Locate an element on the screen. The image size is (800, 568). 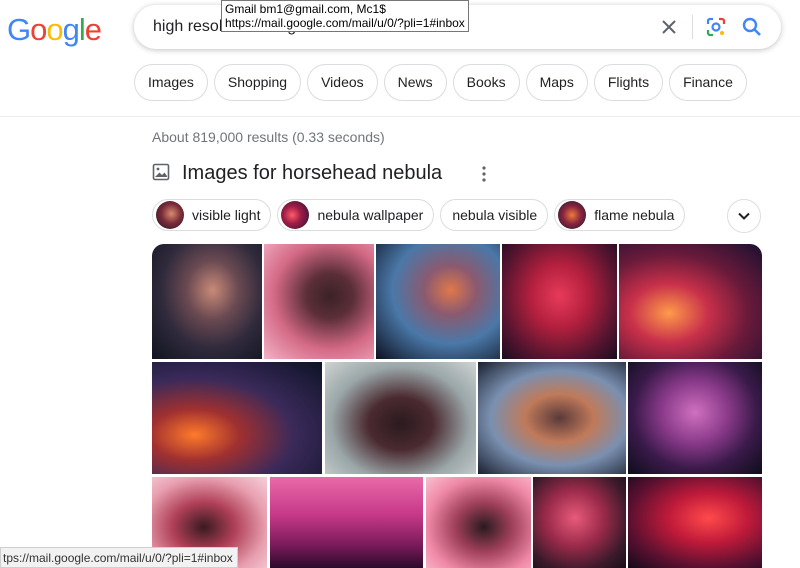
filter-chip-books: Books is located at coordinates (486, 82).